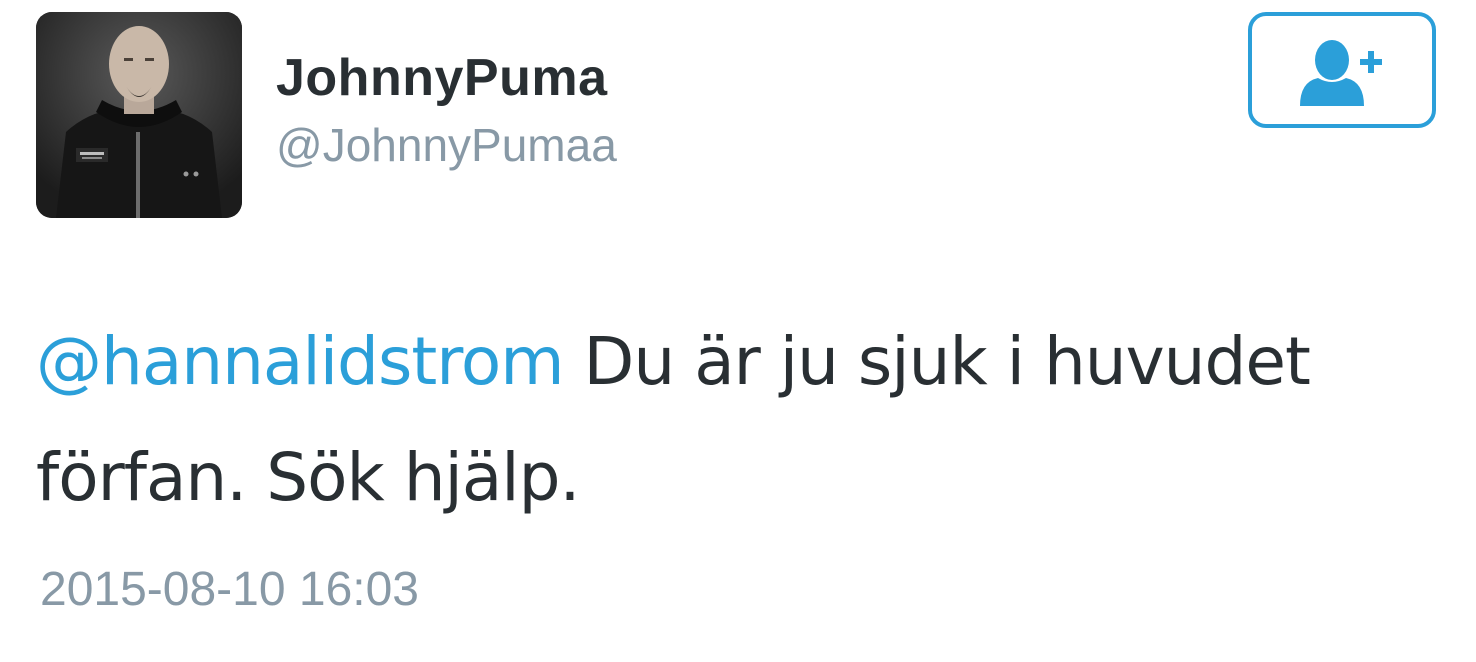 This screenshot has height=662, width=1476. I want to click on avatar-image, so click(139, 115).